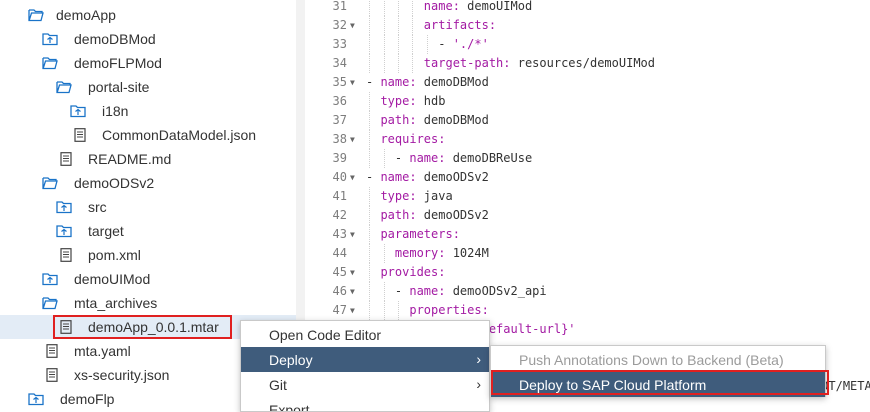 Image resolution: width=870 pixels, height=412 pixels. What do you see at coordinates (339, 25) in the screenshot?
I see `line-number: 32` at bounding box center [339, 25].